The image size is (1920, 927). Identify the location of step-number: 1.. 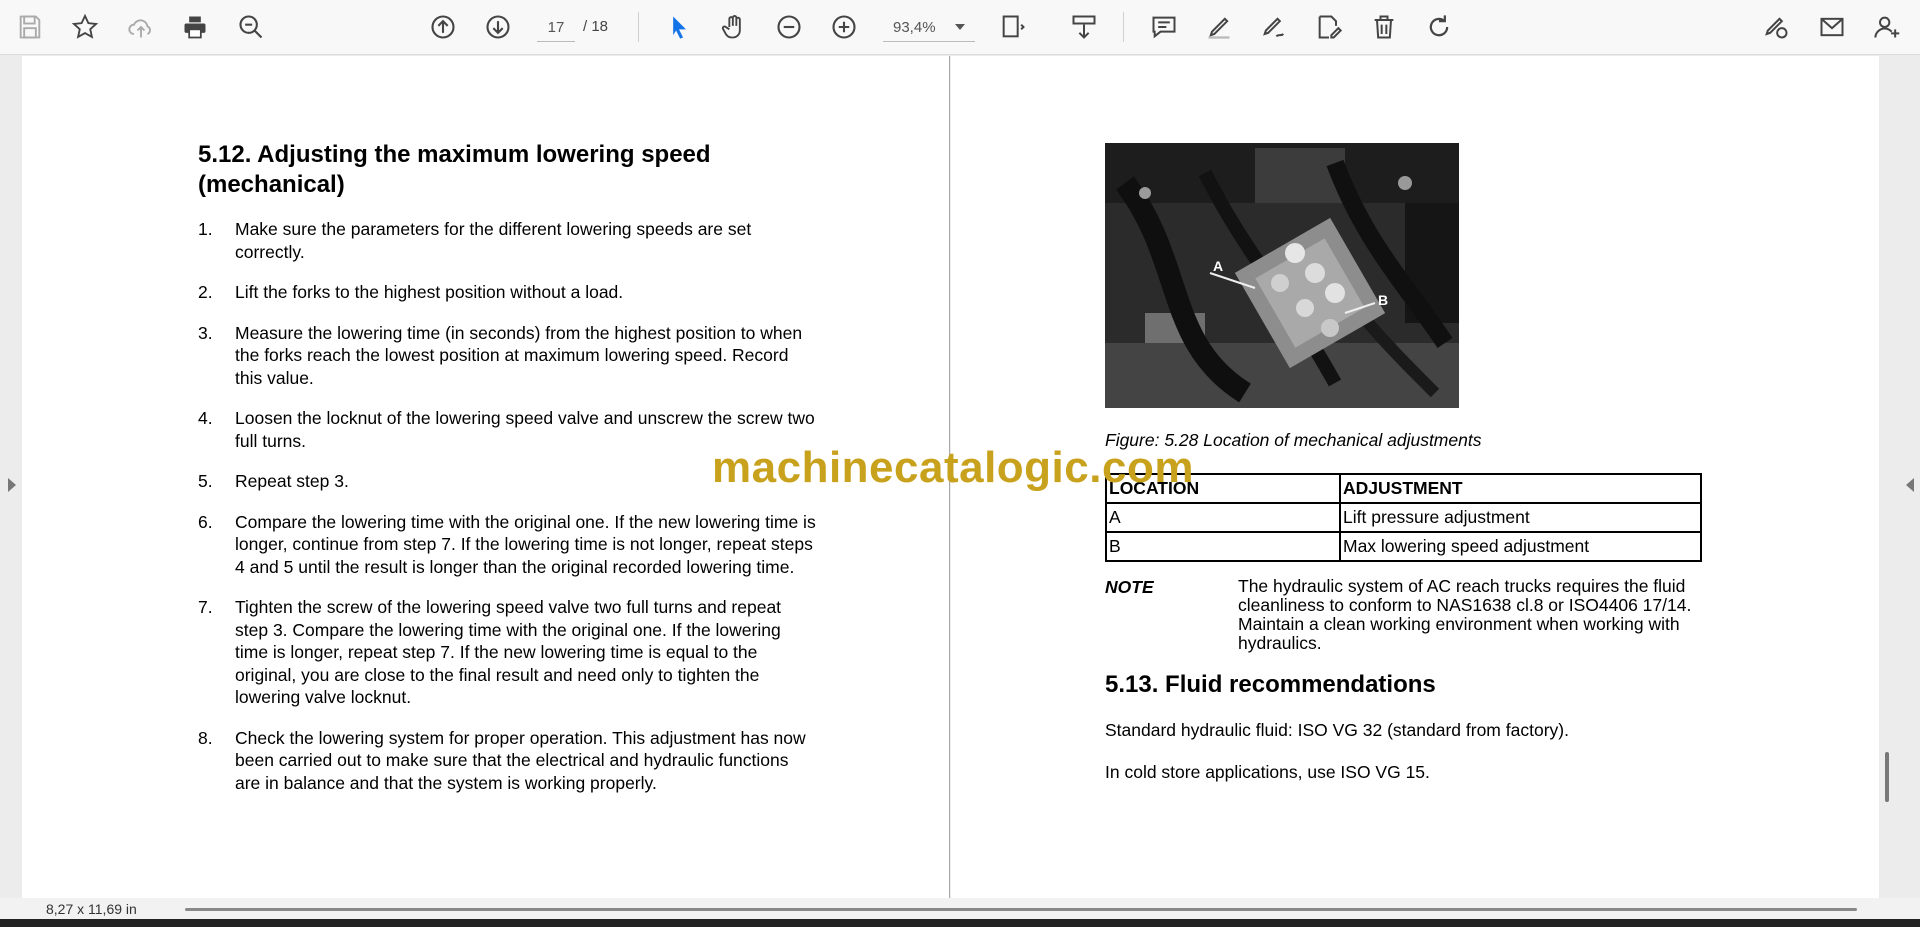
(205, 229).